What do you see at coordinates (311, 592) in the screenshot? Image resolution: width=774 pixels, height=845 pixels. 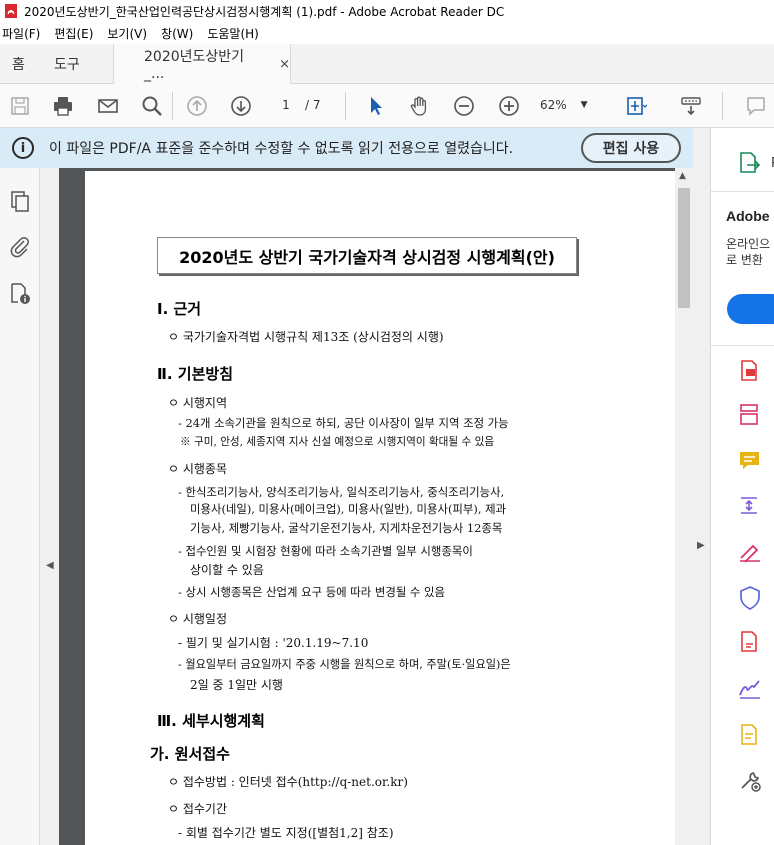 I see `document-line: - 상시 시행종목은 산업계 요구 등에 따라 변경될 수 있음` at bounding box center [311, 592].